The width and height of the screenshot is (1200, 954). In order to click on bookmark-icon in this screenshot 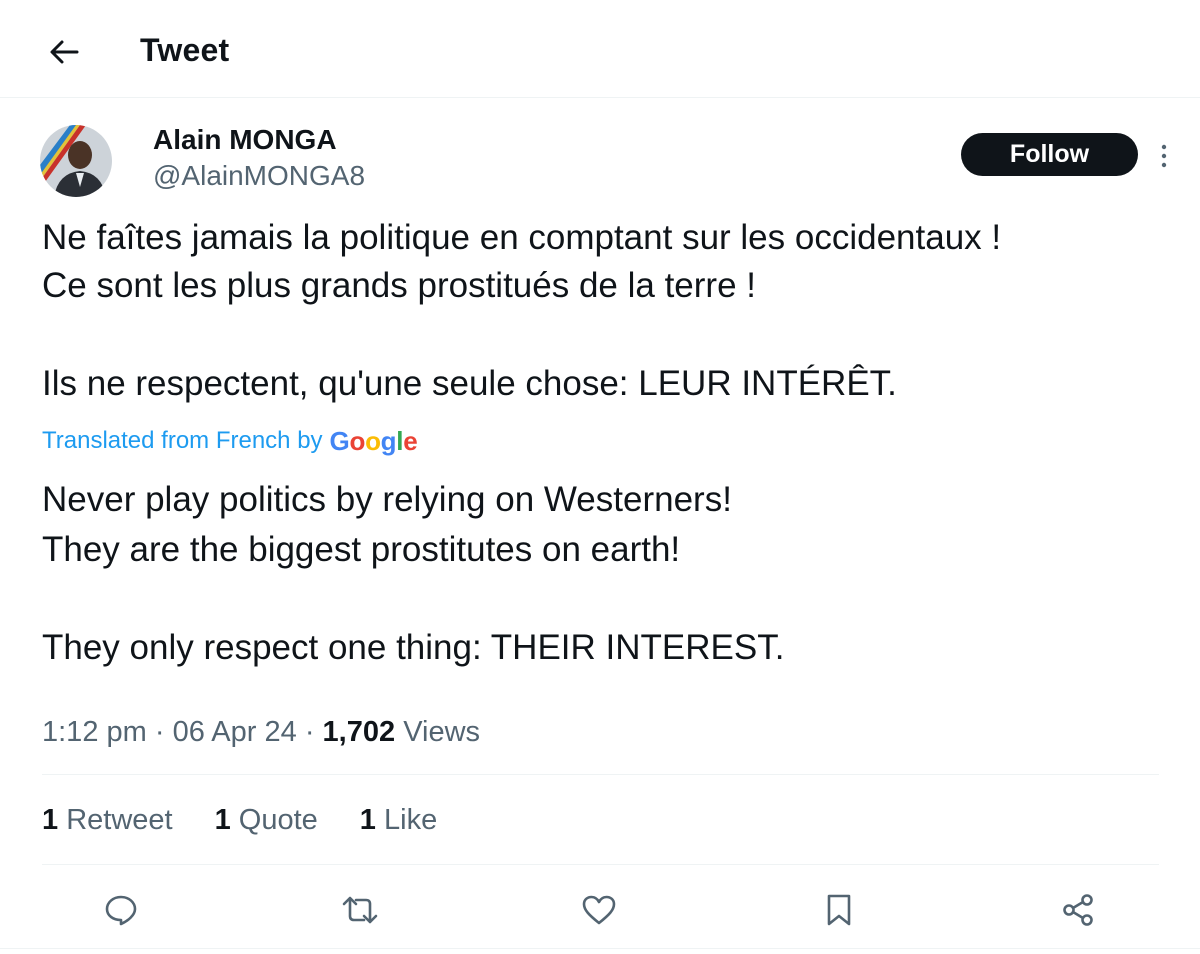, I will do `click(839, 910)`.